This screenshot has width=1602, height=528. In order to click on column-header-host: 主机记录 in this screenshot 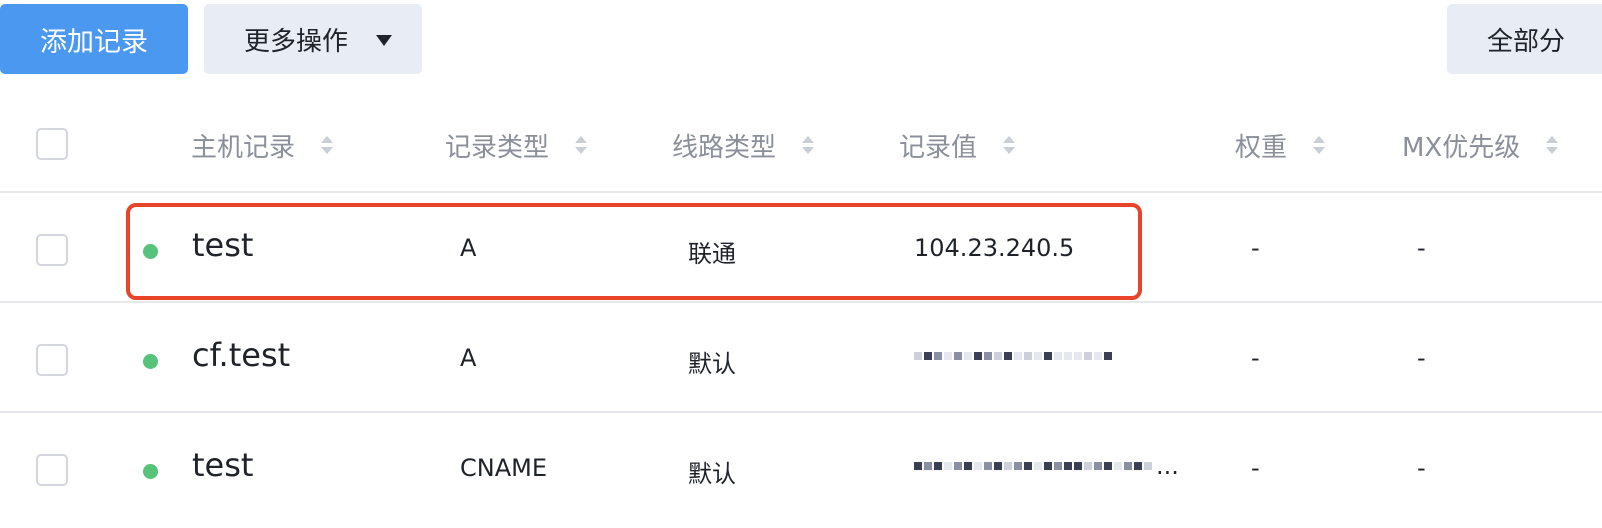, I will do `click(262, 145)`.